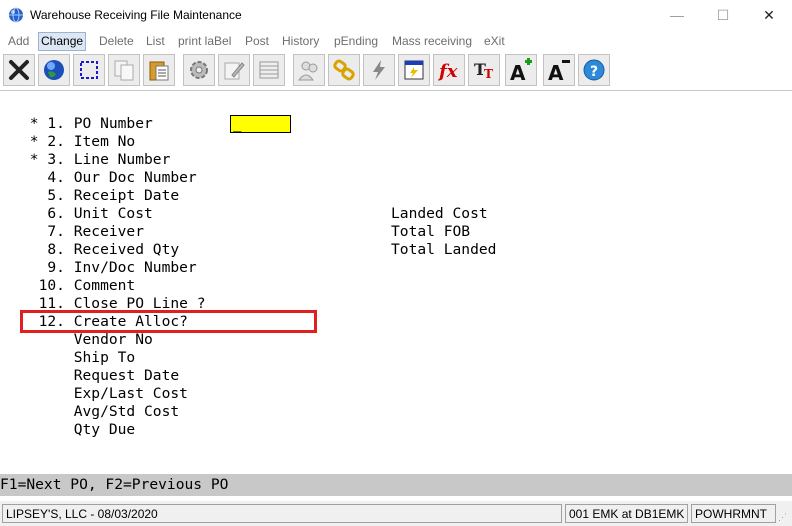 The width and height of the screenshot is (792, 526). What do you see at coordinates (488, 74) in the screenshot?
I see `svg-text: T` at bounding box center [488, 74].